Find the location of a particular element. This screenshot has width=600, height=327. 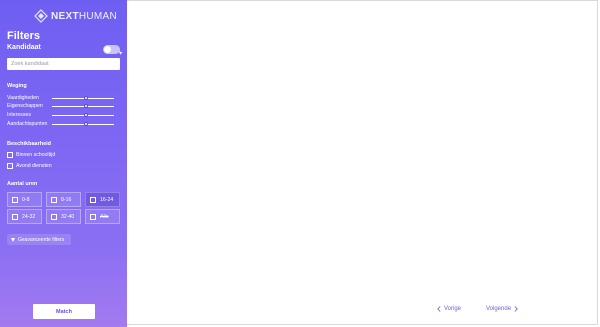

slider-aandachtspunten: Aandachtspunten is located at coordinates (63, 124).